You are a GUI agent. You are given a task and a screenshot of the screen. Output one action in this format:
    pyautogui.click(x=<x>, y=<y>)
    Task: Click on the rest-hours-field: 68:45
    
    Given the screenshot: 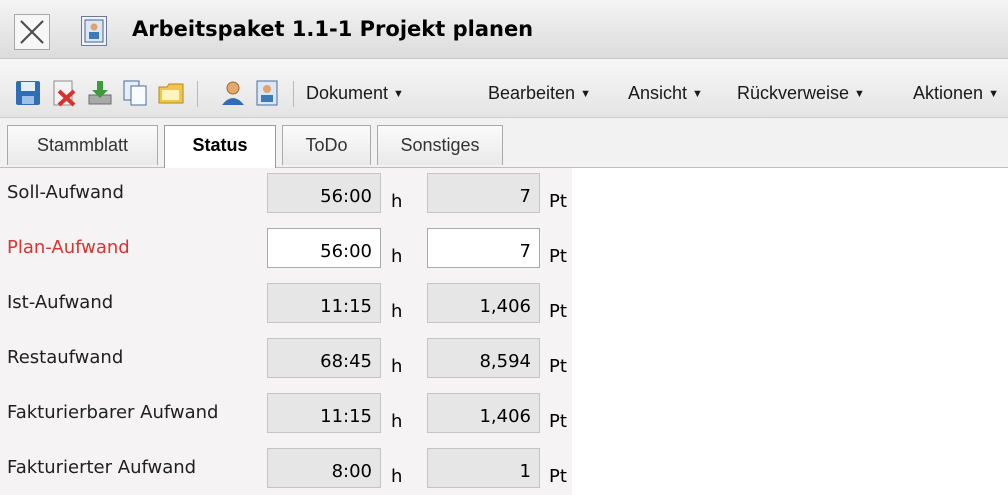 What is the action you would take?
    pyautogui.click(x=324, y=358)
    